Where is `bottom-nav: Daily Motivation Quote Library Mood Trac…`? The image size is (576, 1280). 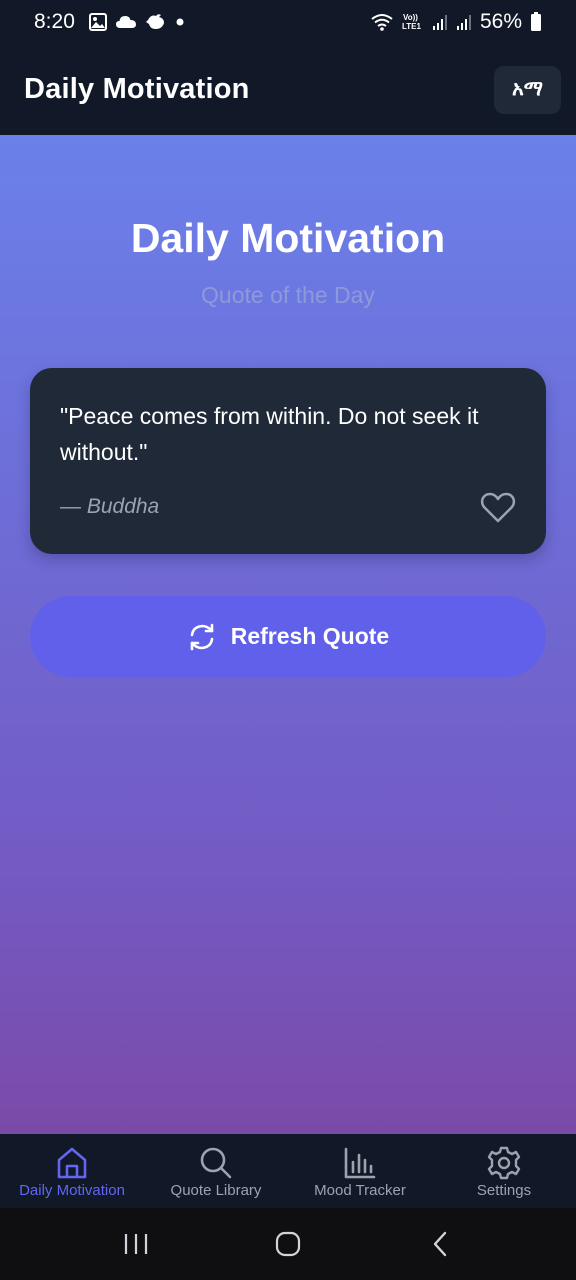
bottom-nav: Daily Motivation Quote Library Mood Trac… is located at coordinates (288, 1171).